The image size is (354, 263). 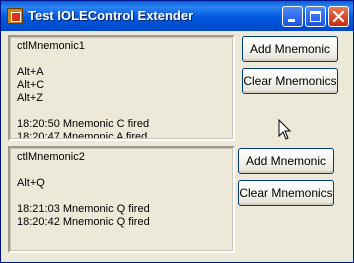 I want to click on maximize-button, so click(x=315, y=16).